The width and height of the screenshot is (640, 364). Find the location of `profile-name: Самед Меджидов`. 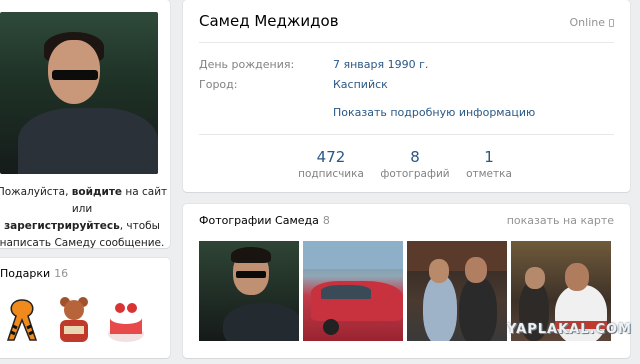

profile-name: Самед Меджидов is located at coordinates (269, 21).